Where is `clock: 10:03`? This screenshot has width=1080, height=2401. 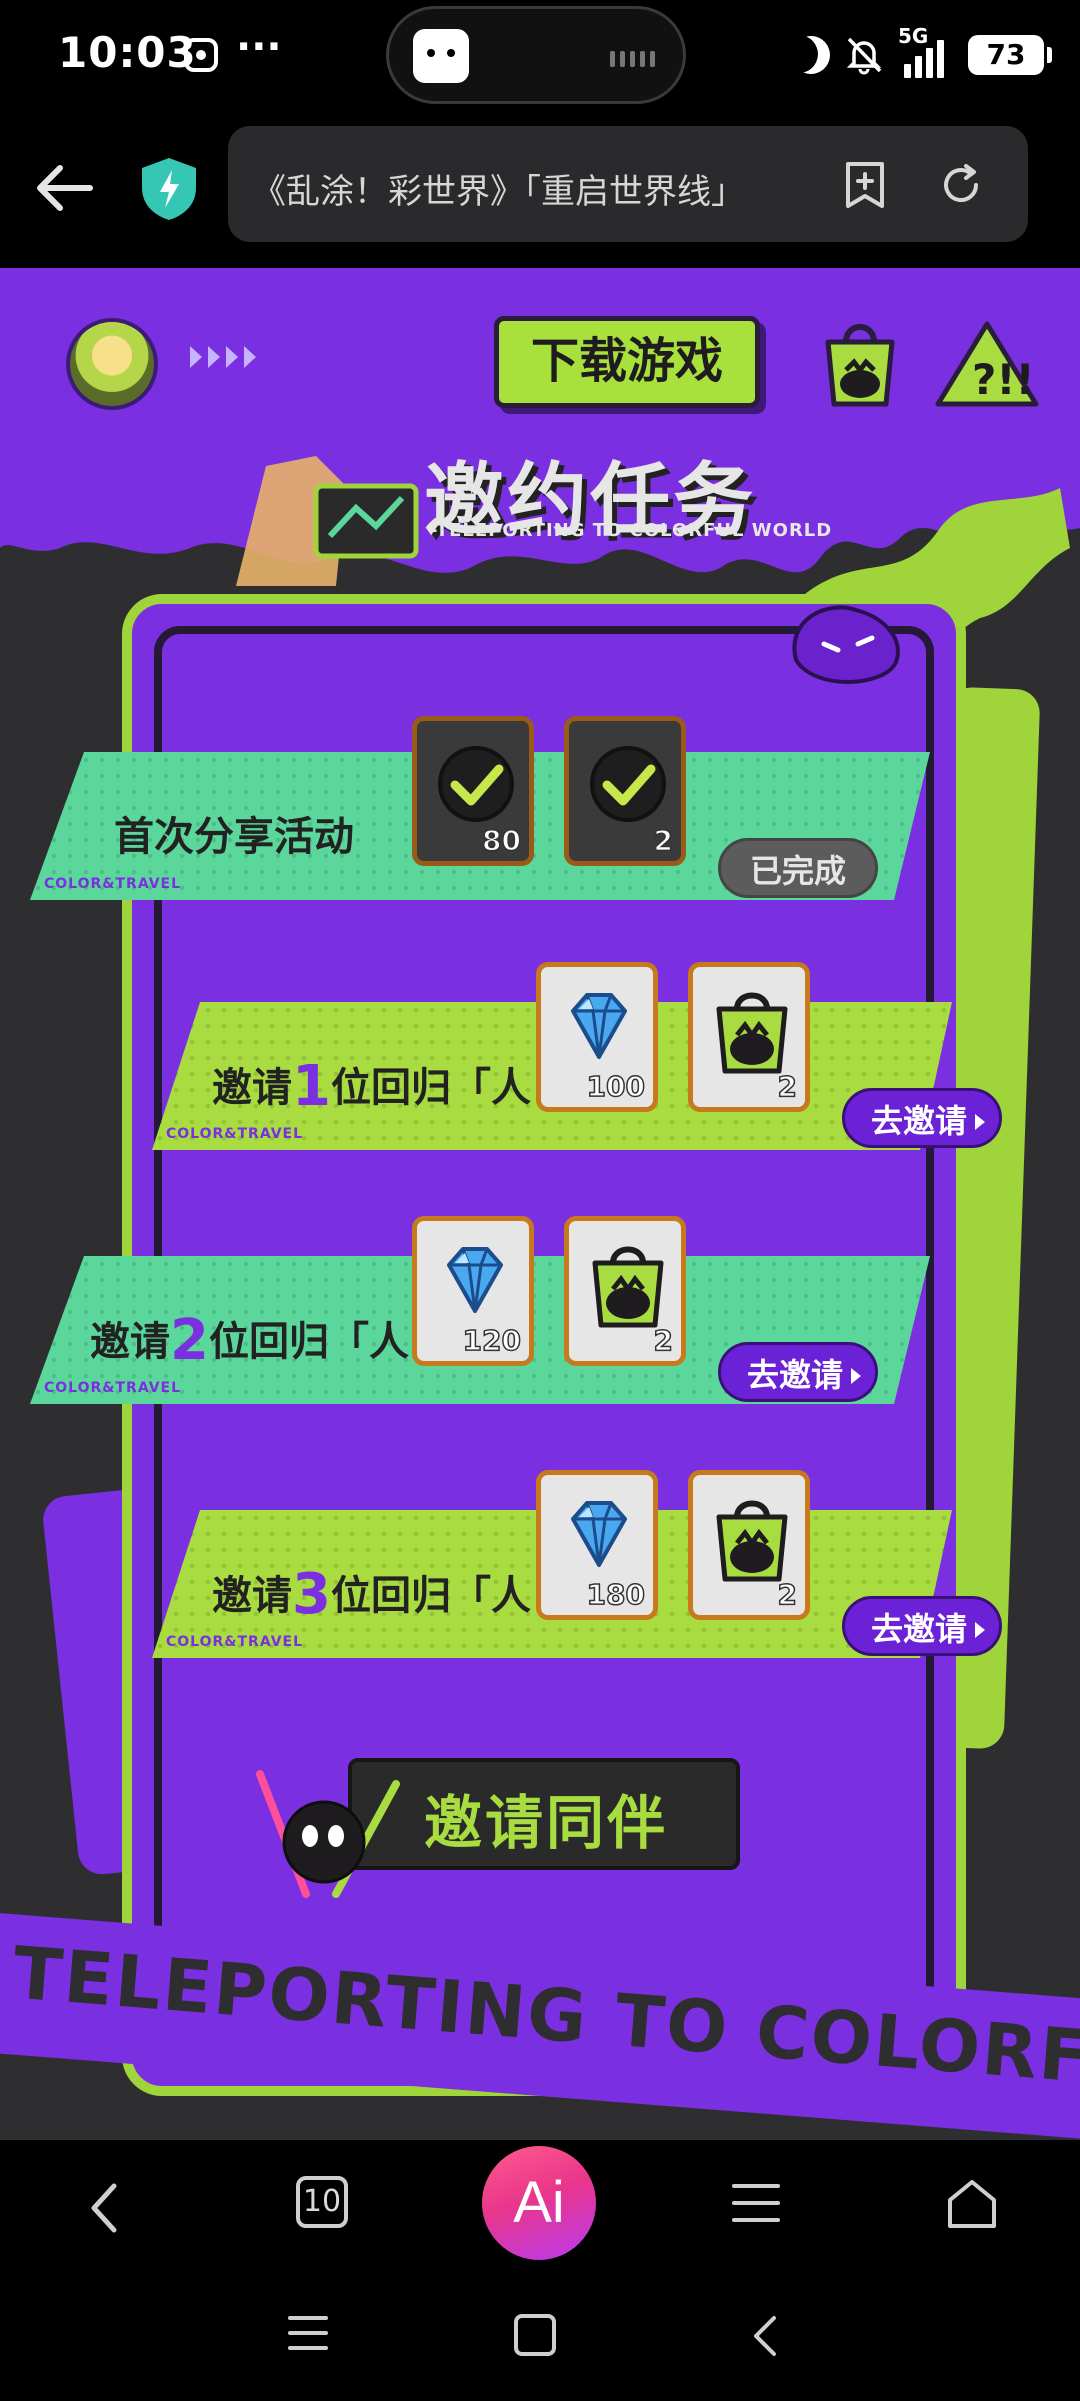 clock: 10:03 is located at coordinates (127, 52).